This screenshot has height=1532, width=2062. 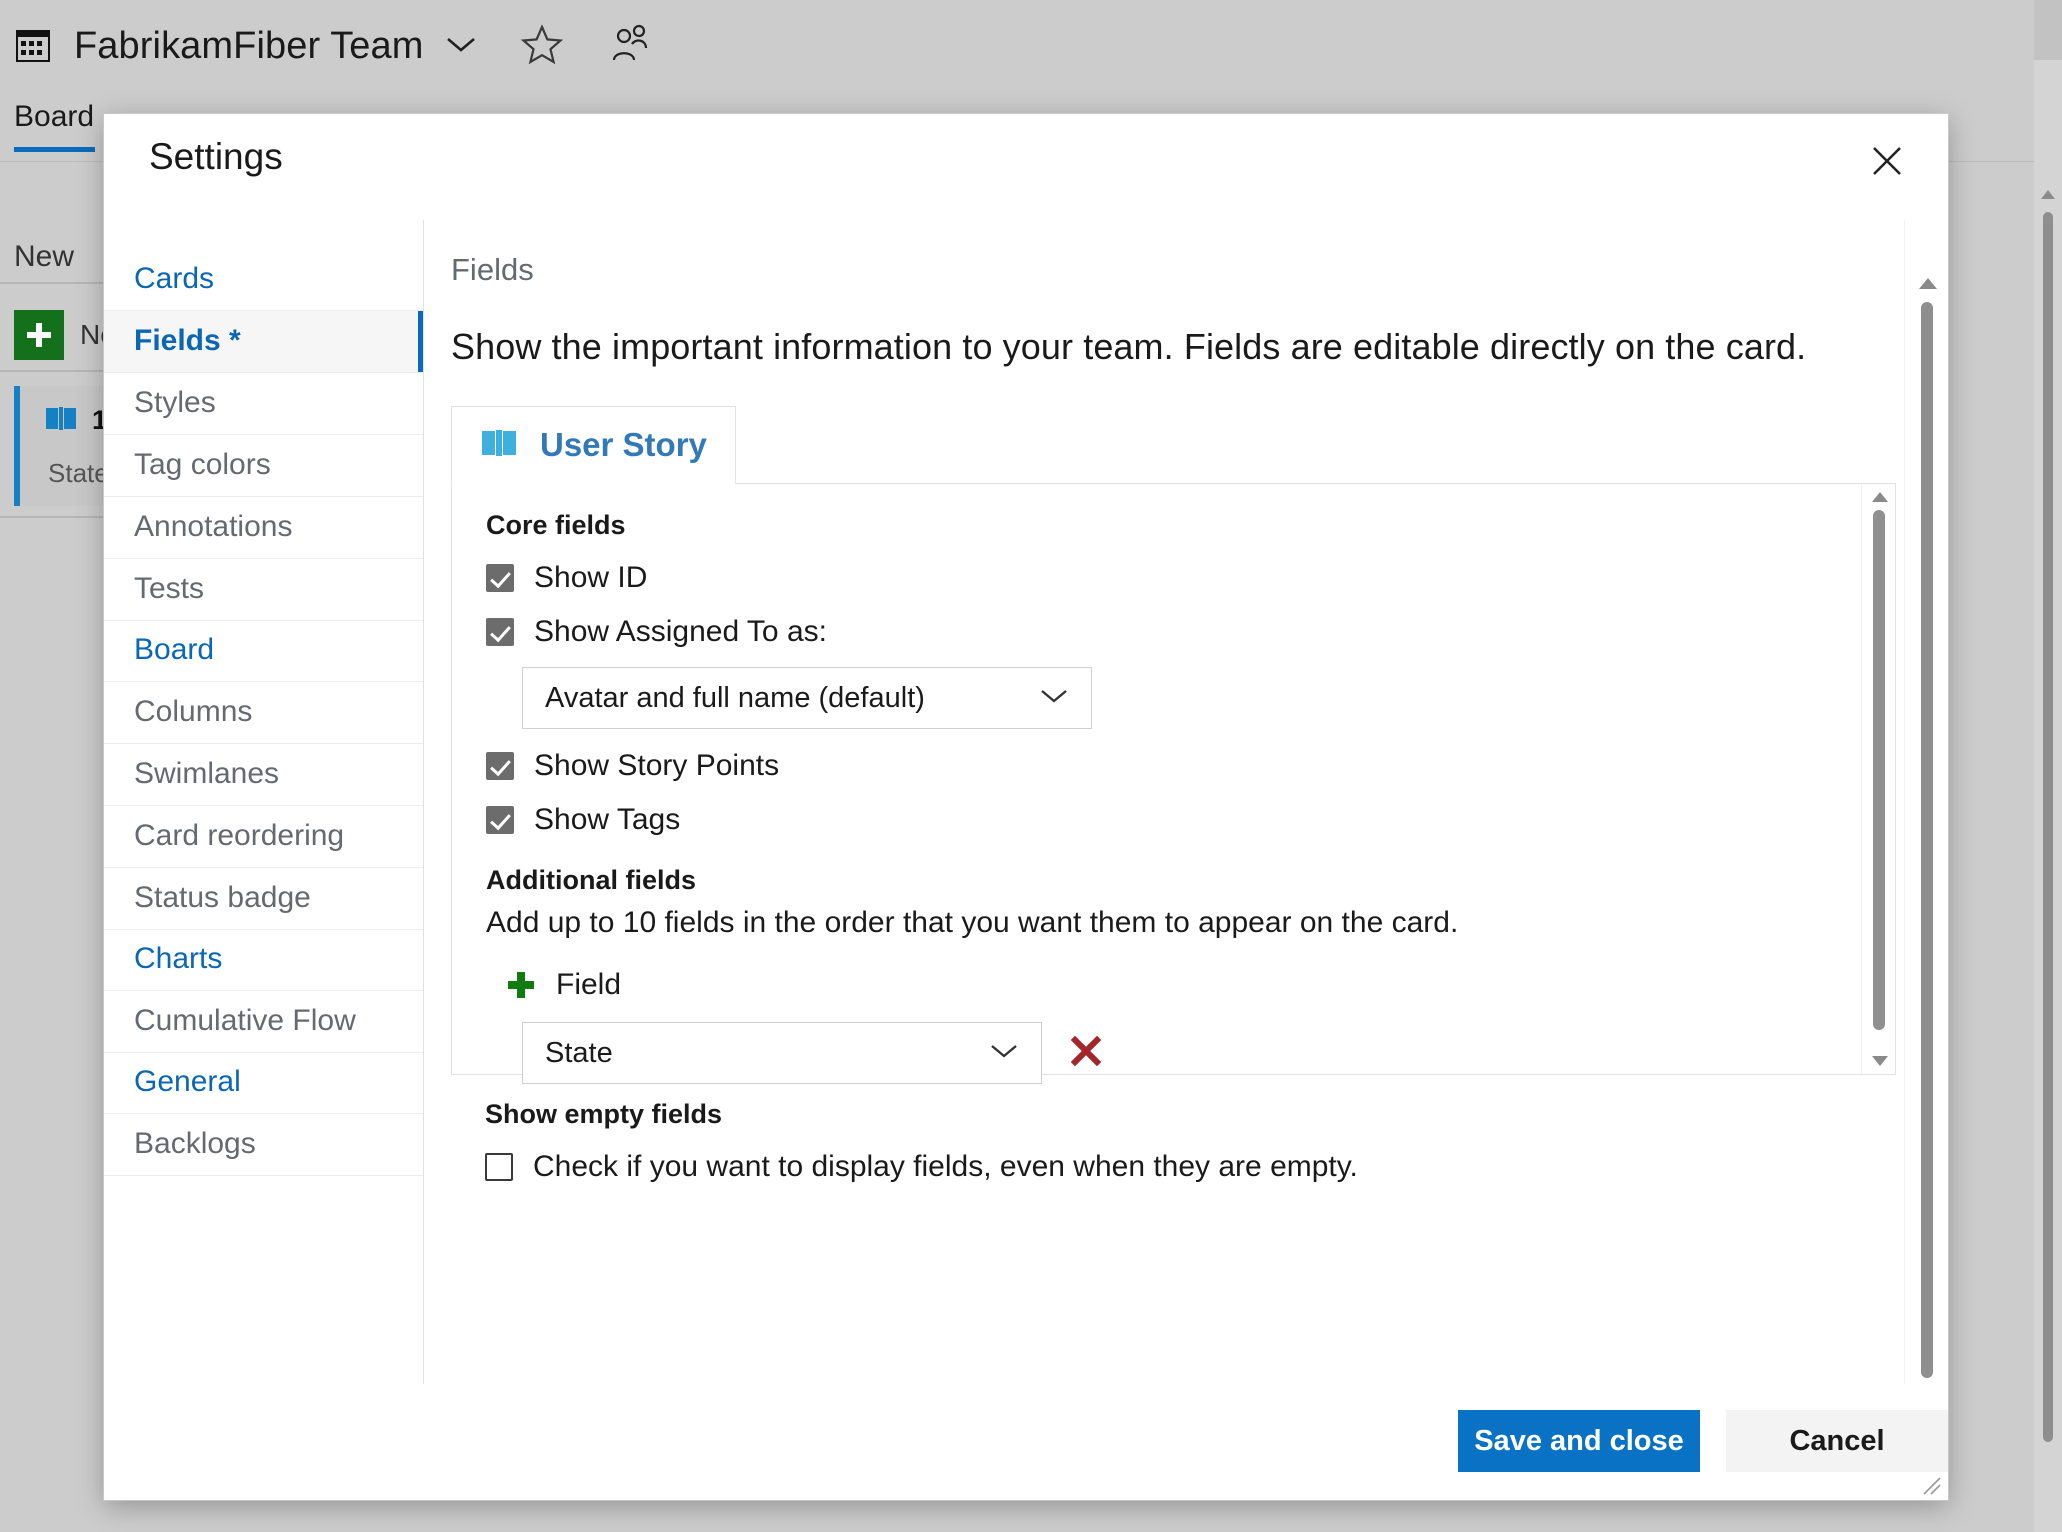 I want to click on checkbox-row-show-tags: Show Tags, so click(x=1173, y=820).